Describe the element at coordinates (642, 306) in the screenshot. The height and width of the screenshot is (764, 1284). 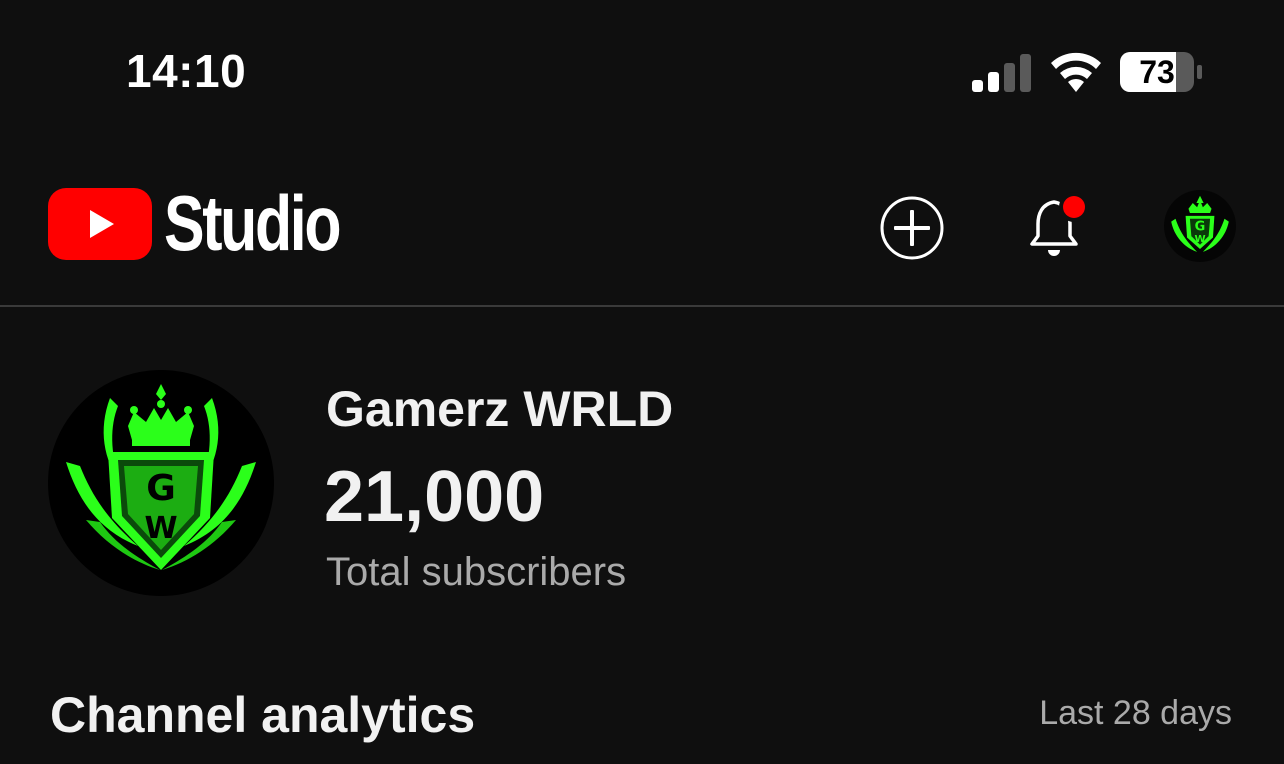
I see `header-divider` at that location.